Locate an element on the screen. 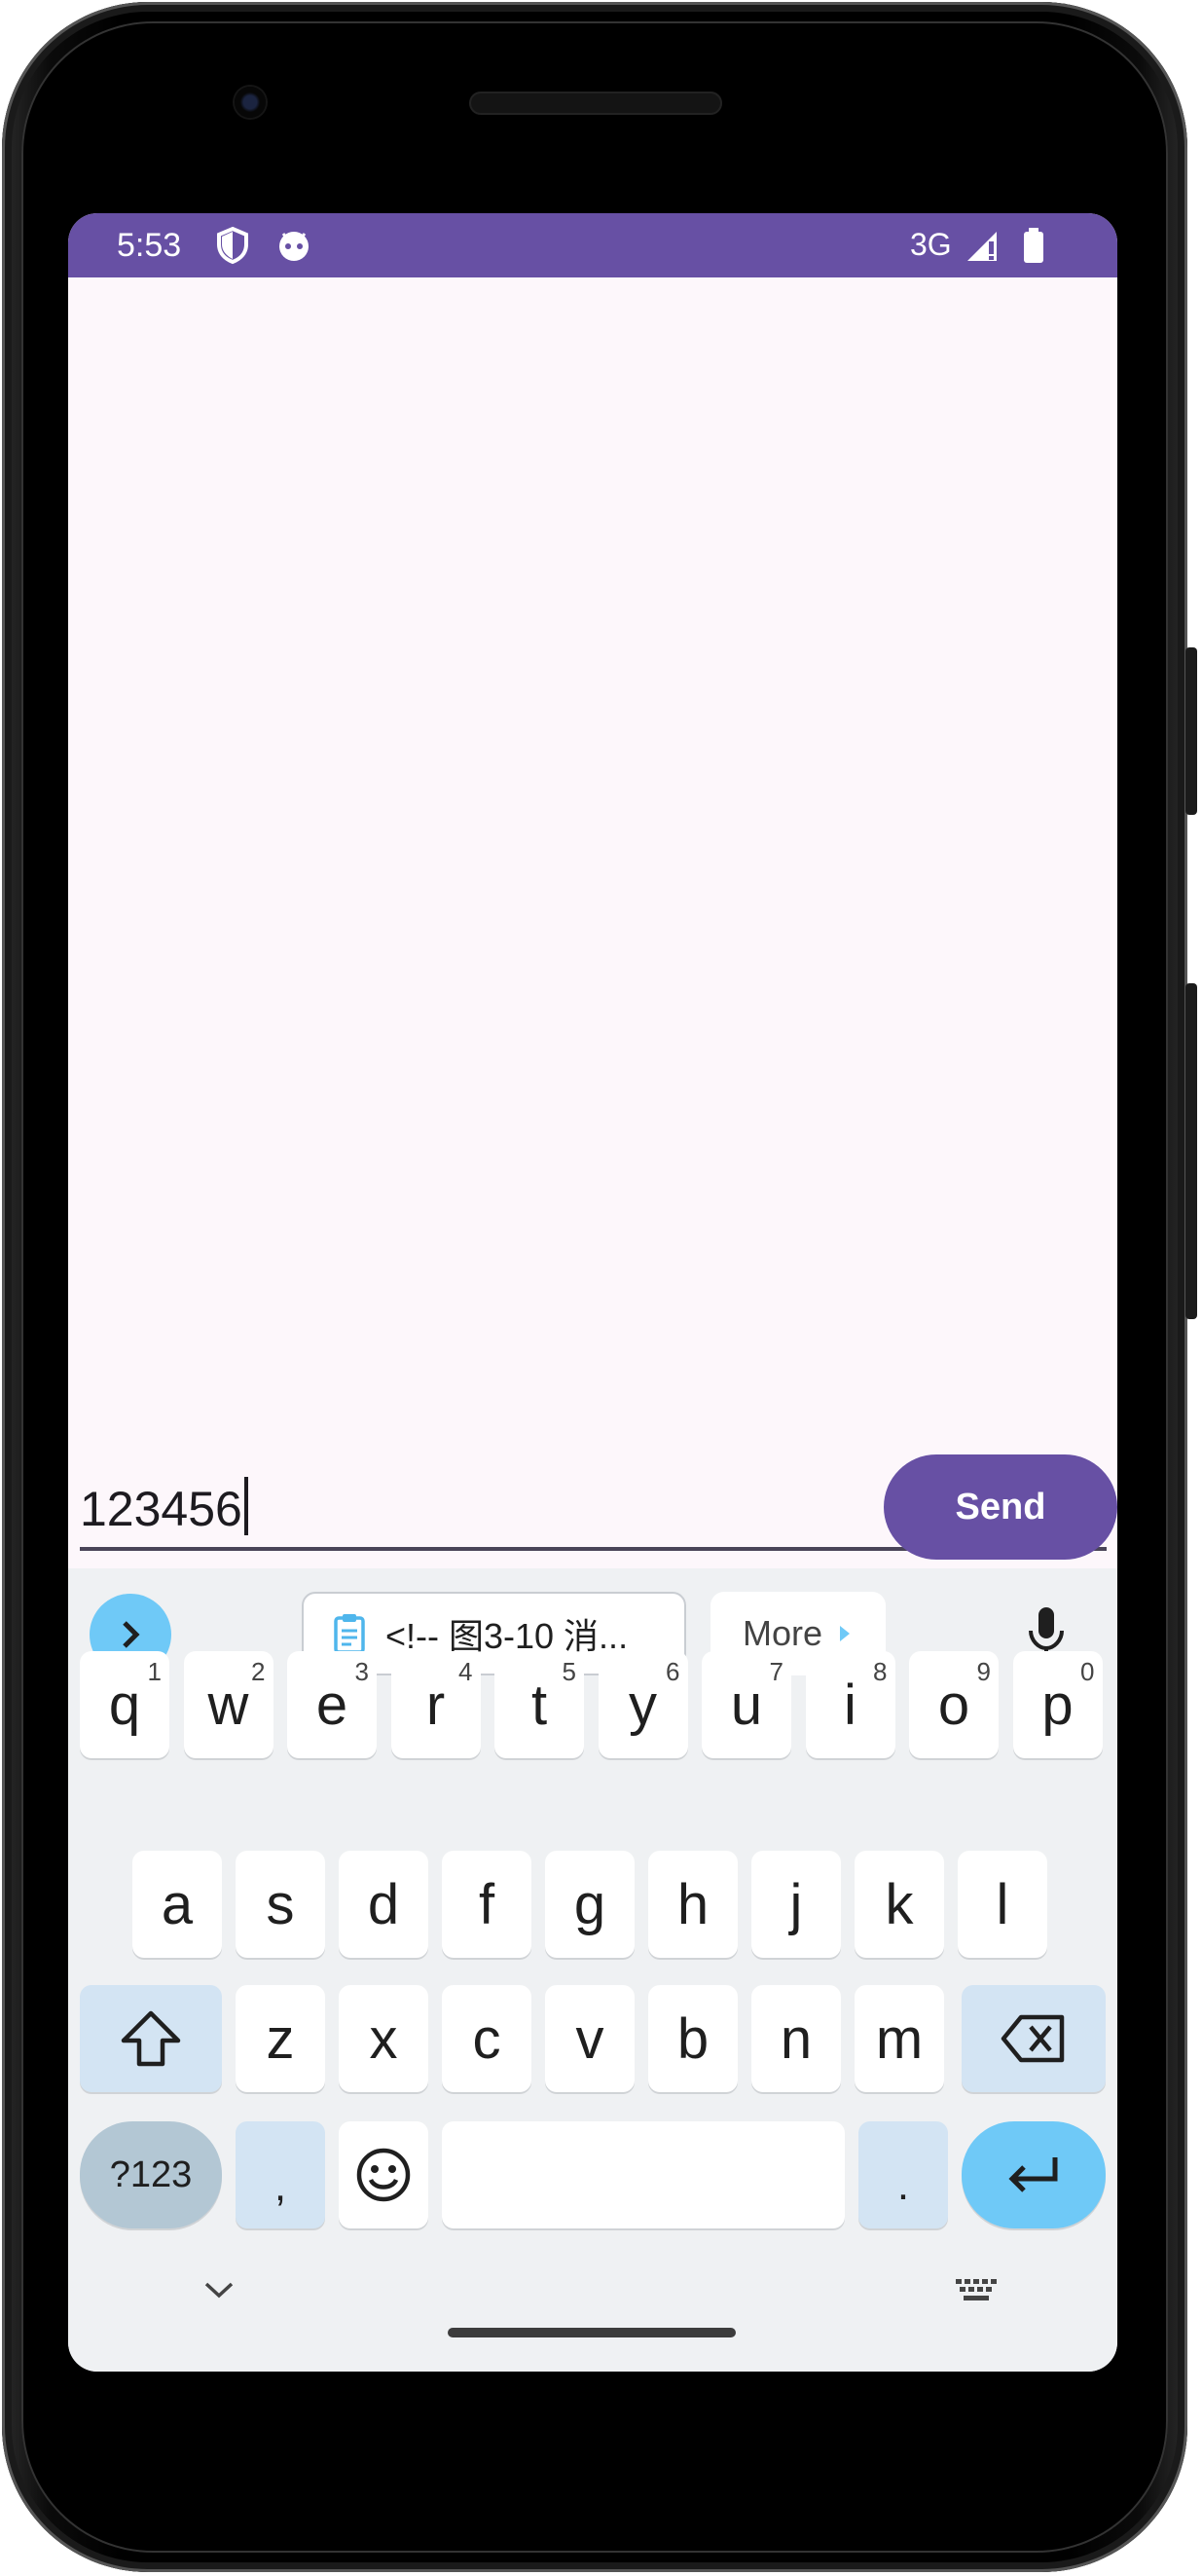  key-label: g is located at coordinates (589, 1904).